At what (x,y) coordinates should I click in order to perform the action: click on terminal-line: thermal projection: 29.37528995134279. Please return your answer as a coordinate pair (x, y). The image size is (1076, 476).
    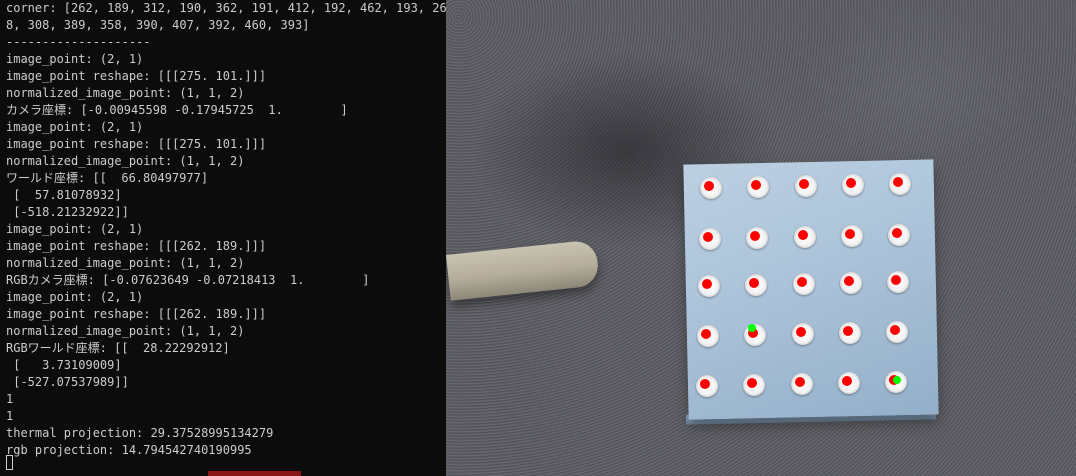
    Looking at the image, I should click on (140, 433).